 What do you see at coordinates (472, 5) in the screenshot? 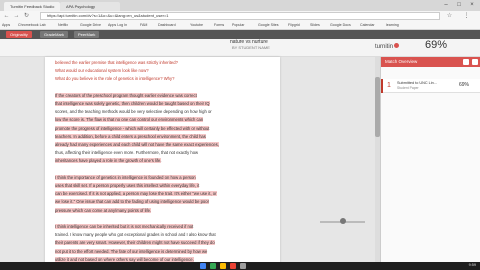
I see `close-icon: ×` at bounding box center [472, 5].